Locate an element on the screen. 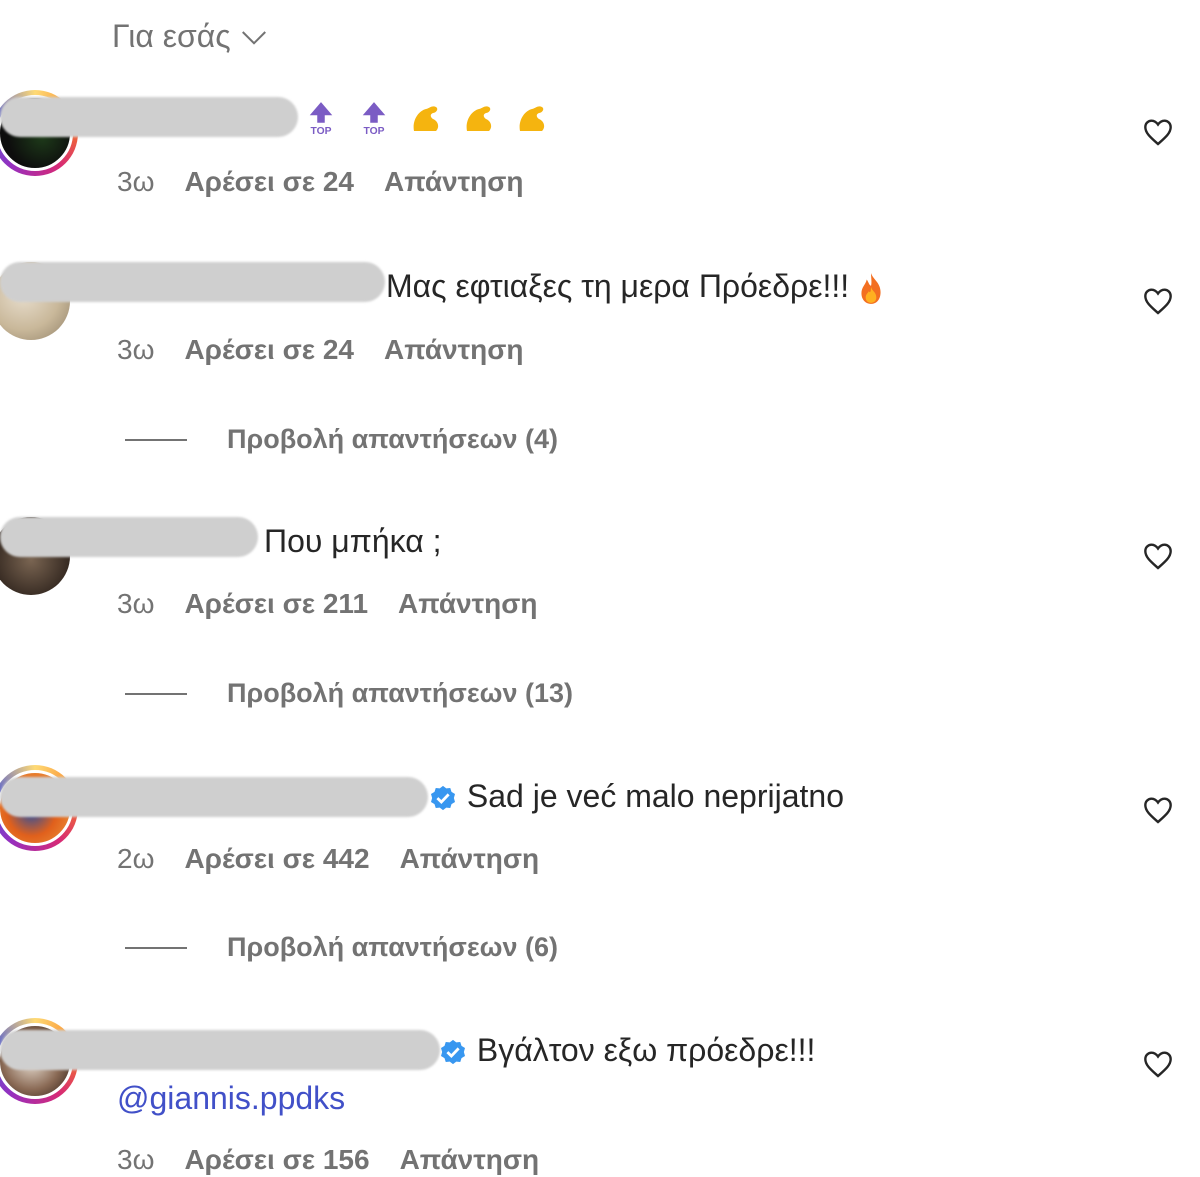  likes-count: Αρέσει σε 442 is located at coordinates (276, 859).